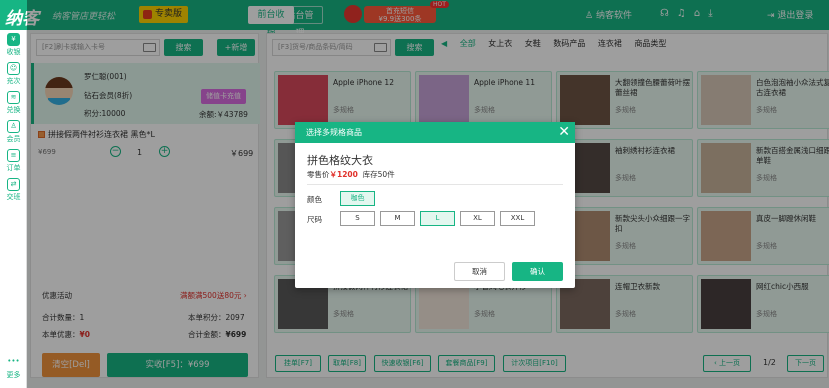 The width and height of the screenshot is (829, 388). I want to click on sidebar-item-label: 兑换, so click(13, 110).